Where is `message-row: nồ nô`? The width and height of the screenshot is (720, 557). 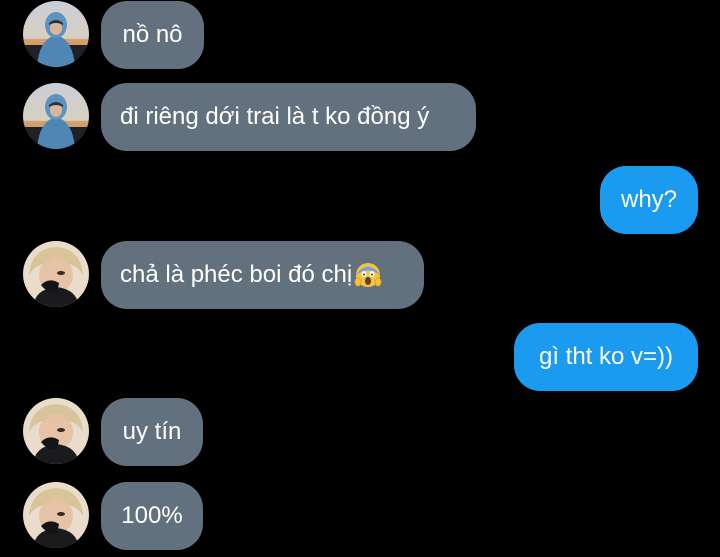
message-row: nồ nô is located at coordinates (360, 35).